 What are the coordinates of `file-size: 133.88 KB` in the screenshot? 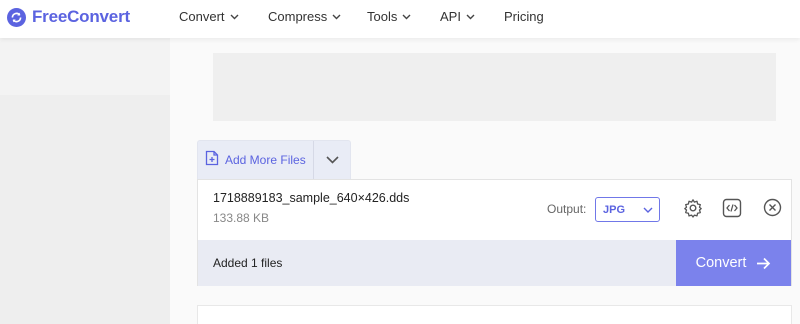 It's located at (241, 218).